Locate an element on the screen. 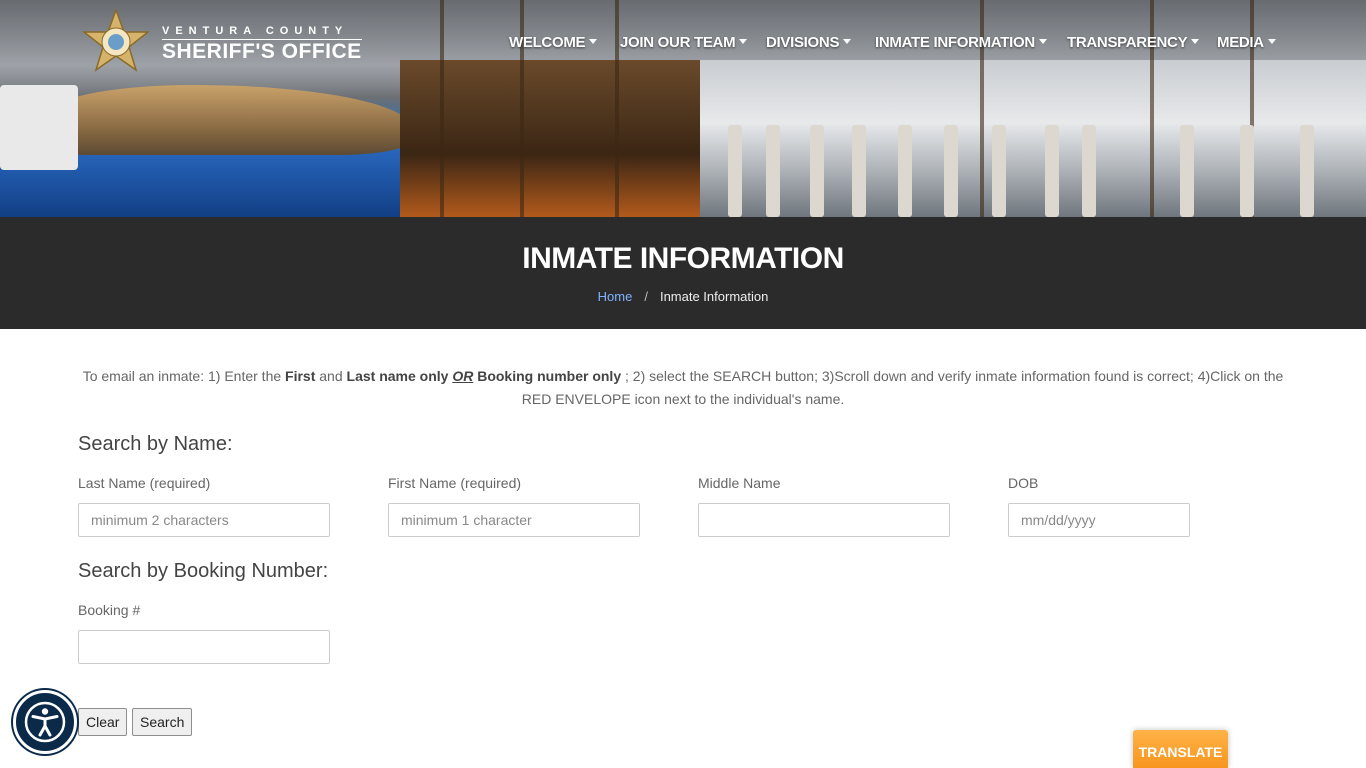 This screenshot has width=1366, height=768. accessibility-button is located at coordinates (45, 722).